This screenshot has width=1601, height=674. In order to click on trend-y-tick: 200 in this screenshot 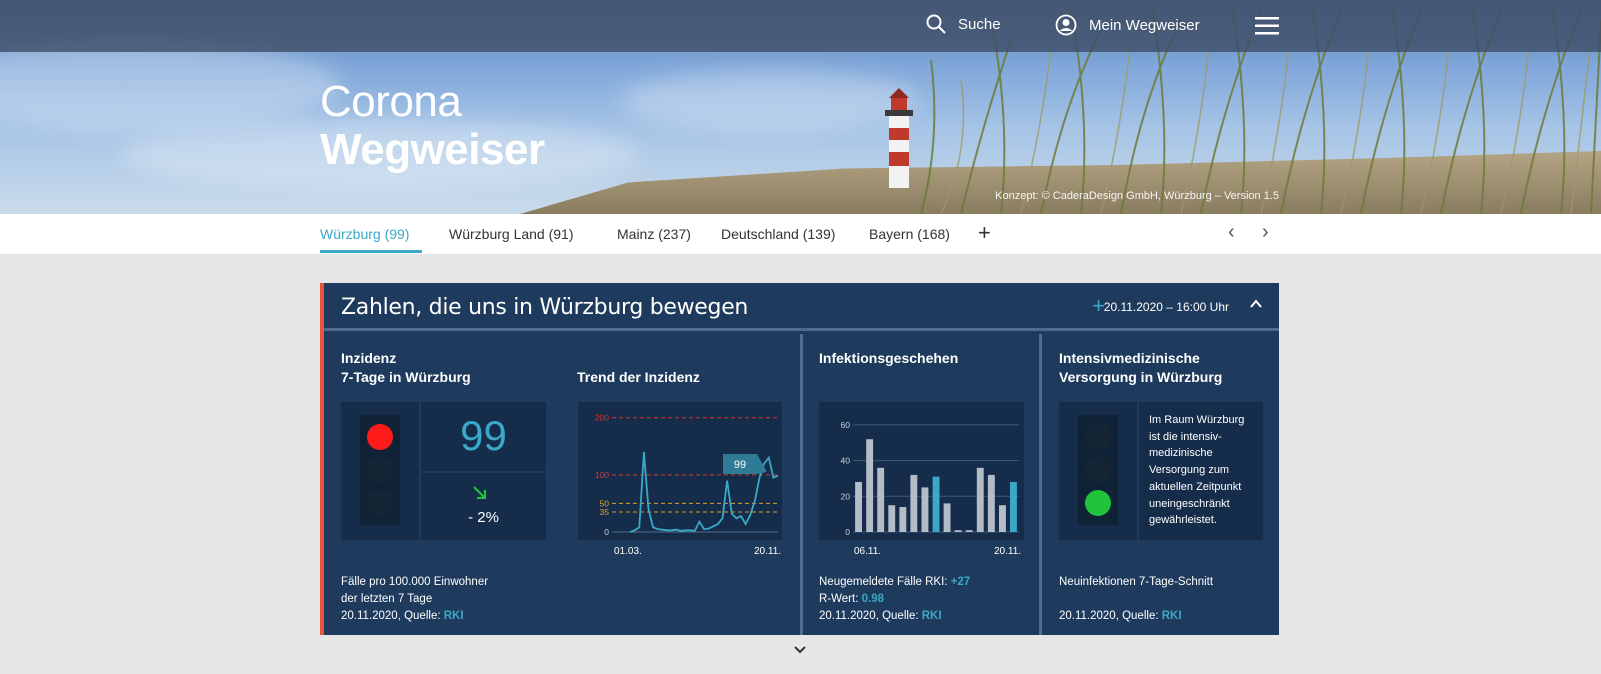, I will do `click(602, 418)`.